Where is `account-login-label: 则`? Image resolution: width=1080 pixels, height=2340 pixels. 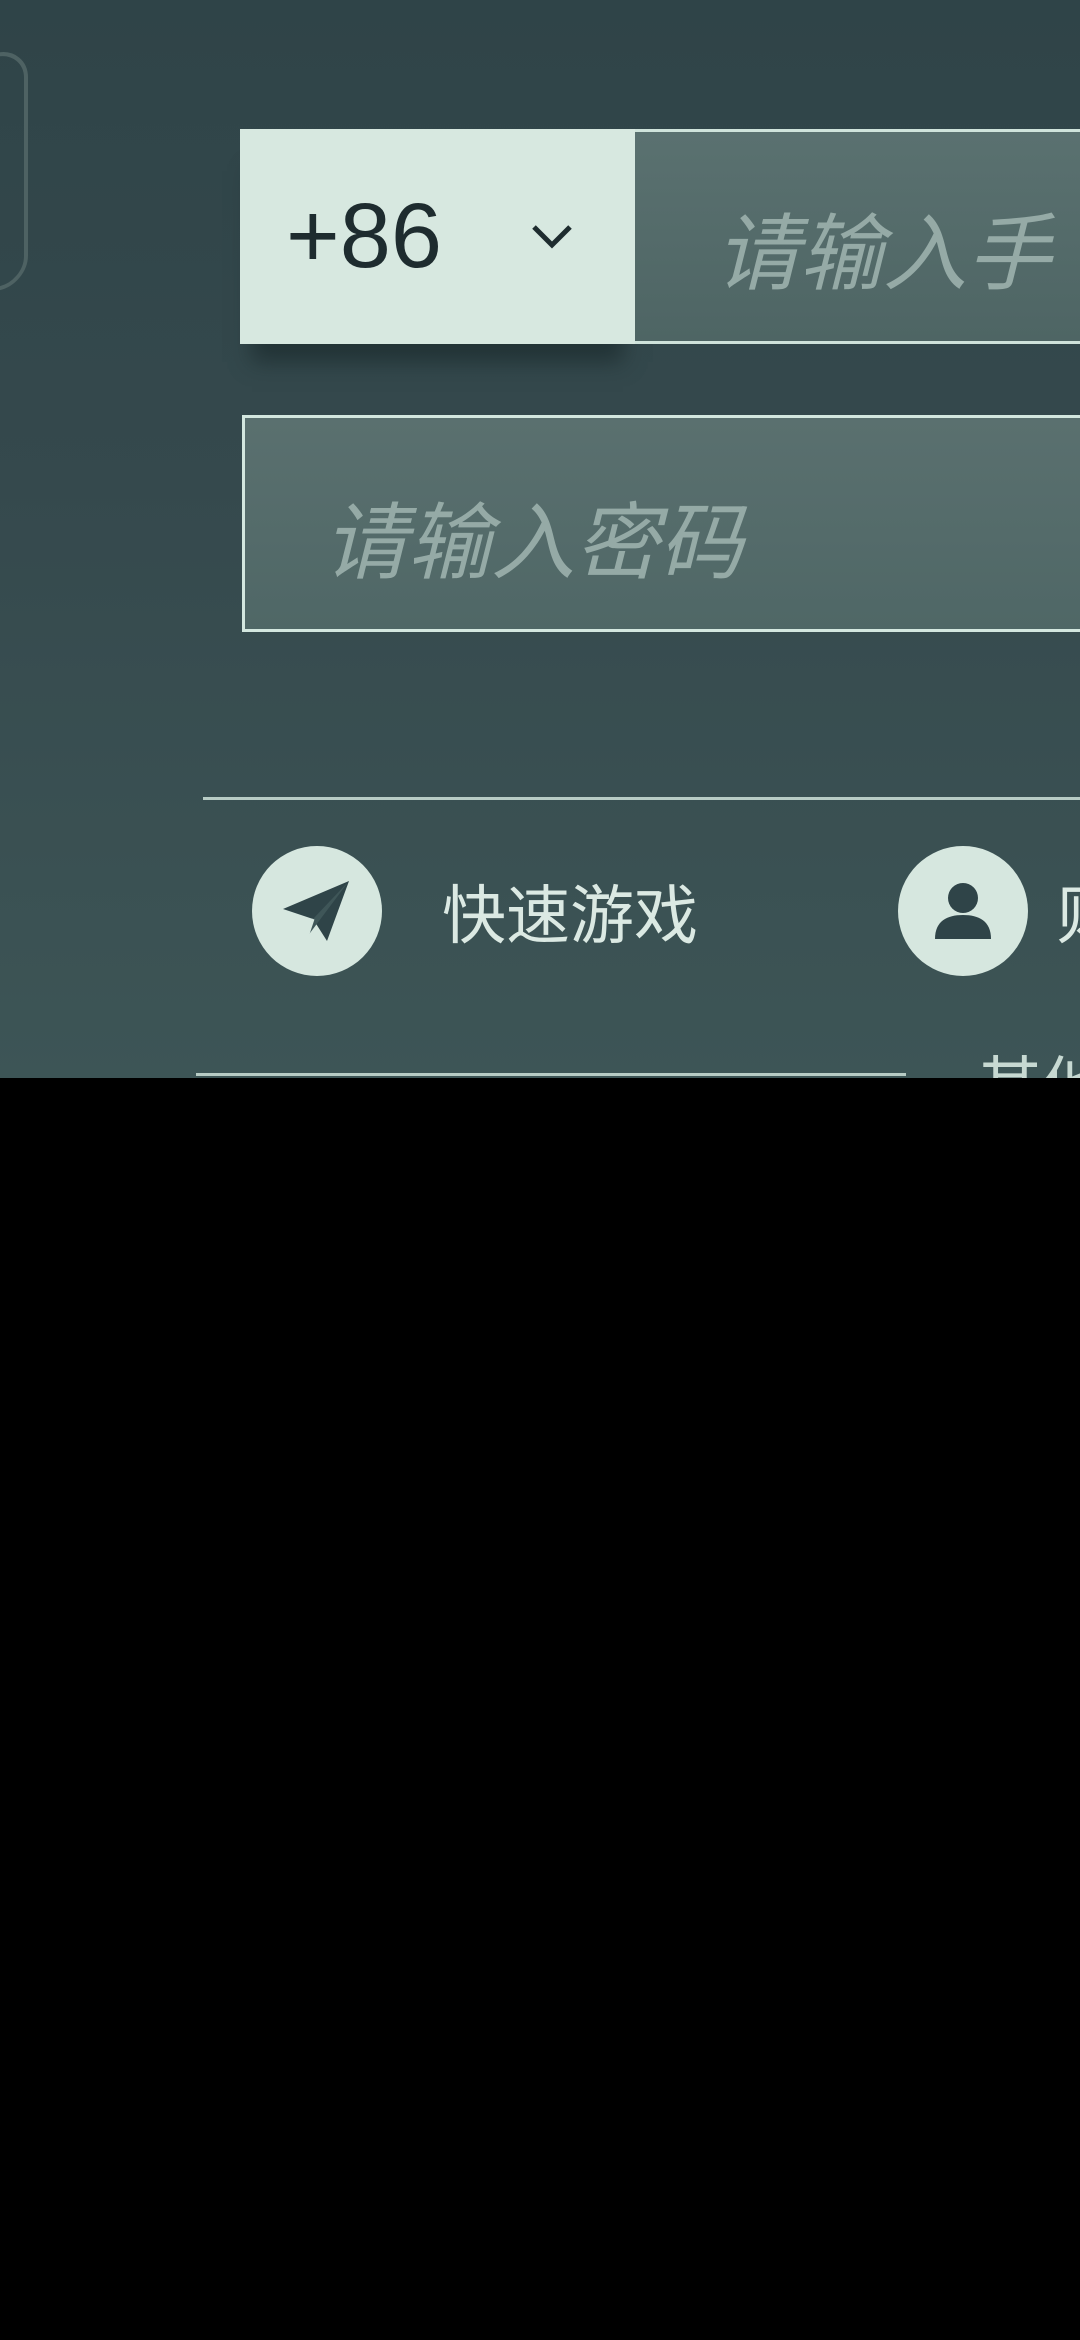 account-login-label: 则 is located at coordinates (1068, 911).